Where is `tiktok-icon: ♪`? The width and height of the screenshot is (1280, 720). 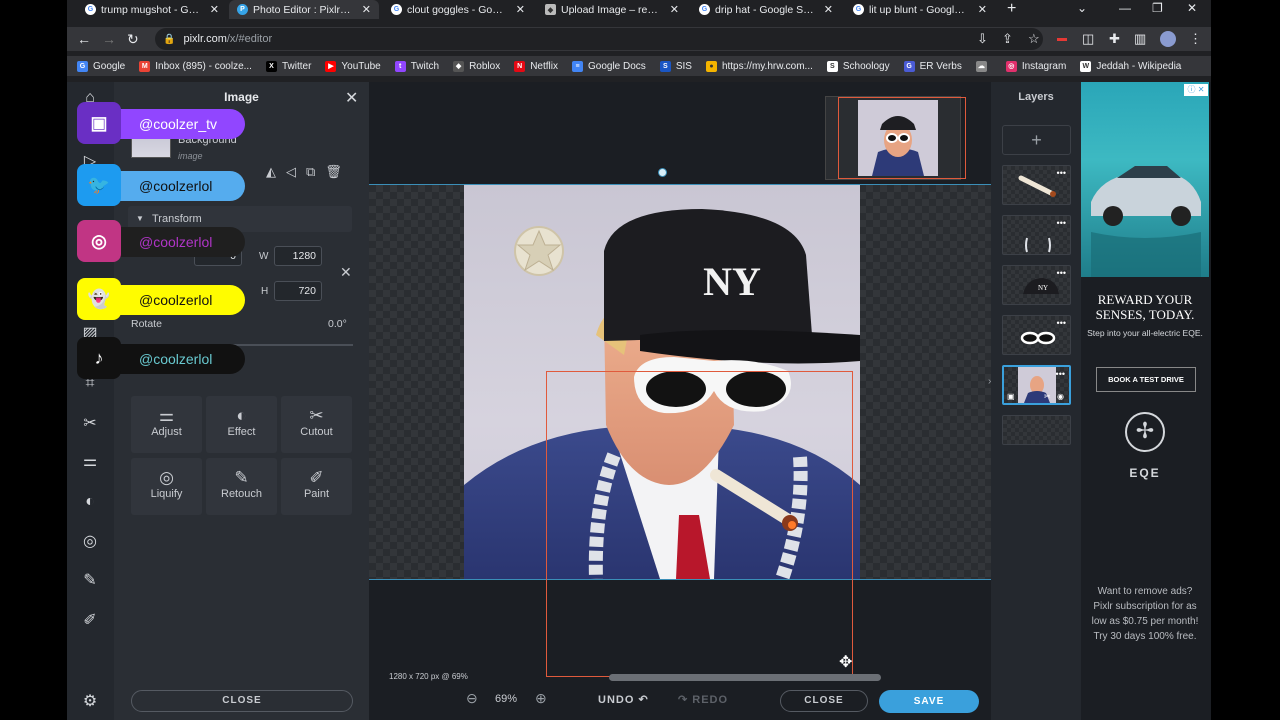
tiktok-icon: ♪ is located at coordinates (99, 358).